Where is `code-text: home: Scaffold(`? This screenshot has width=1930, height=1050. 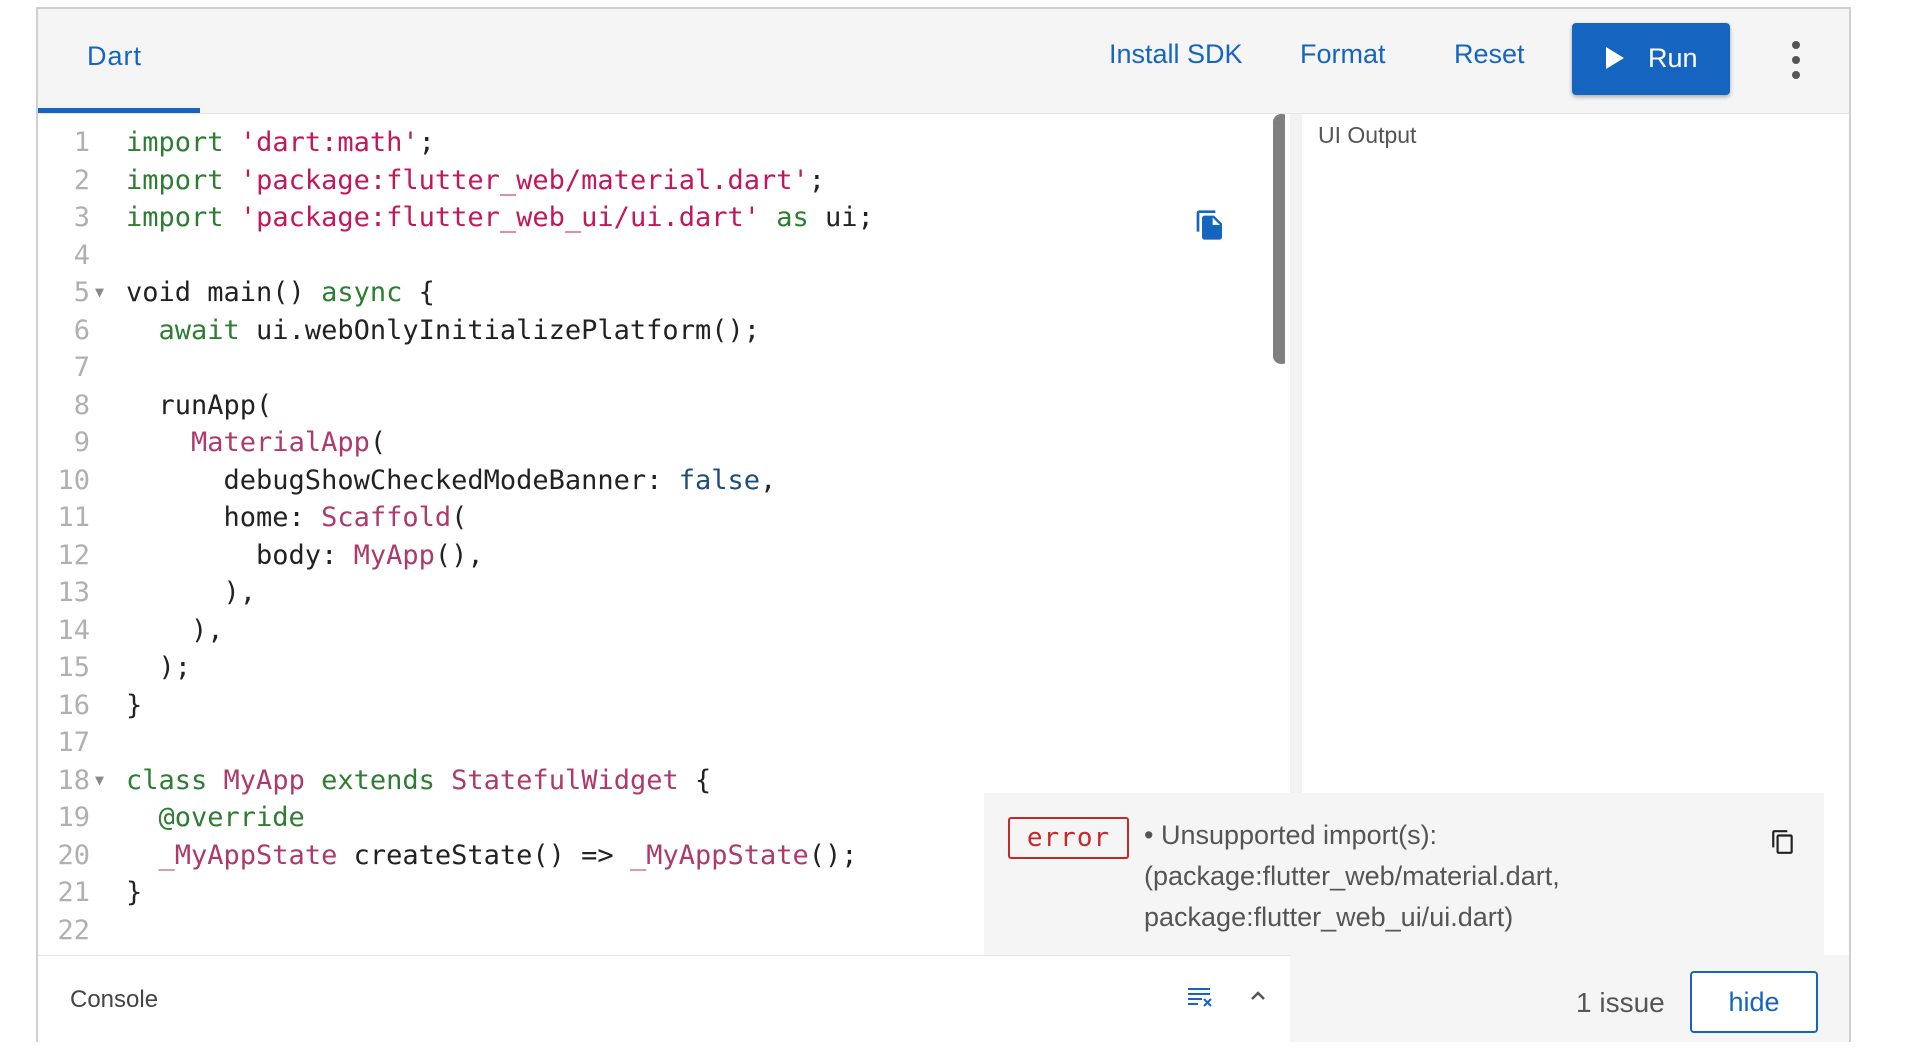
code-text: home: Scaffold( is located at coordinates (297, 518).